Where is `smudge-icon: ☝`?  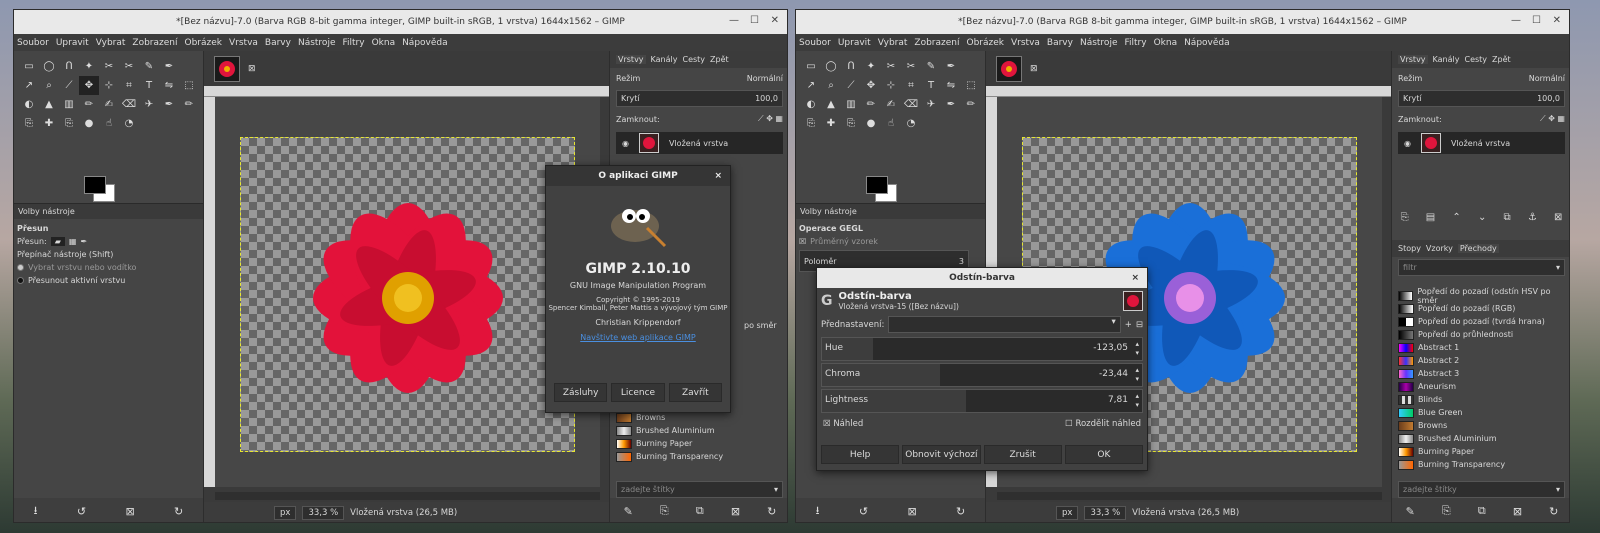 smudge-icon: ☝ is located at coordinates (109, 123).